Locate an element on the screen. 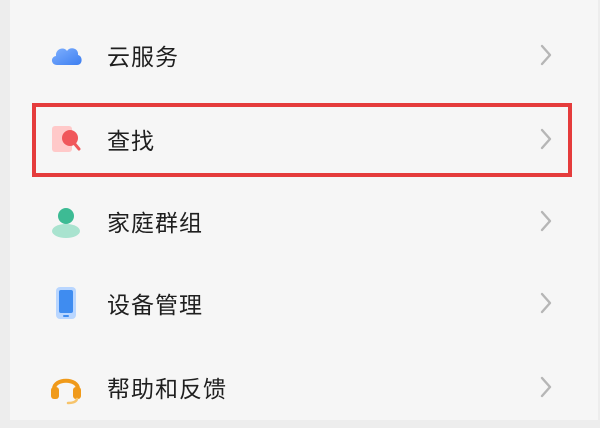  find-search-icon is located at coordinates (66, 139).